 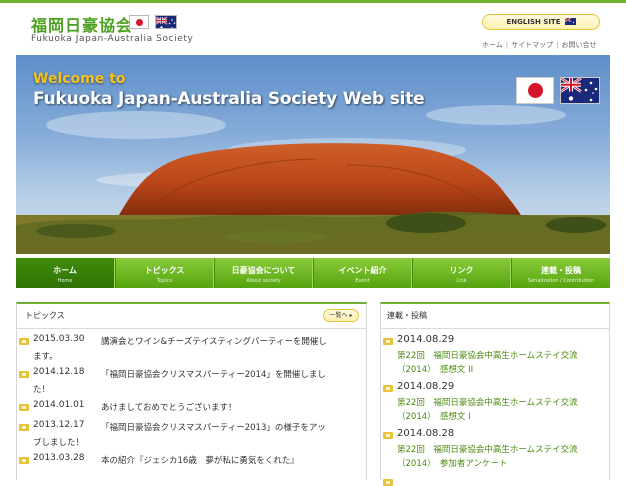 I want to click on site-logo-subtitle: Fukuoka Japan-Australia Society, so click(x=112, y=39).